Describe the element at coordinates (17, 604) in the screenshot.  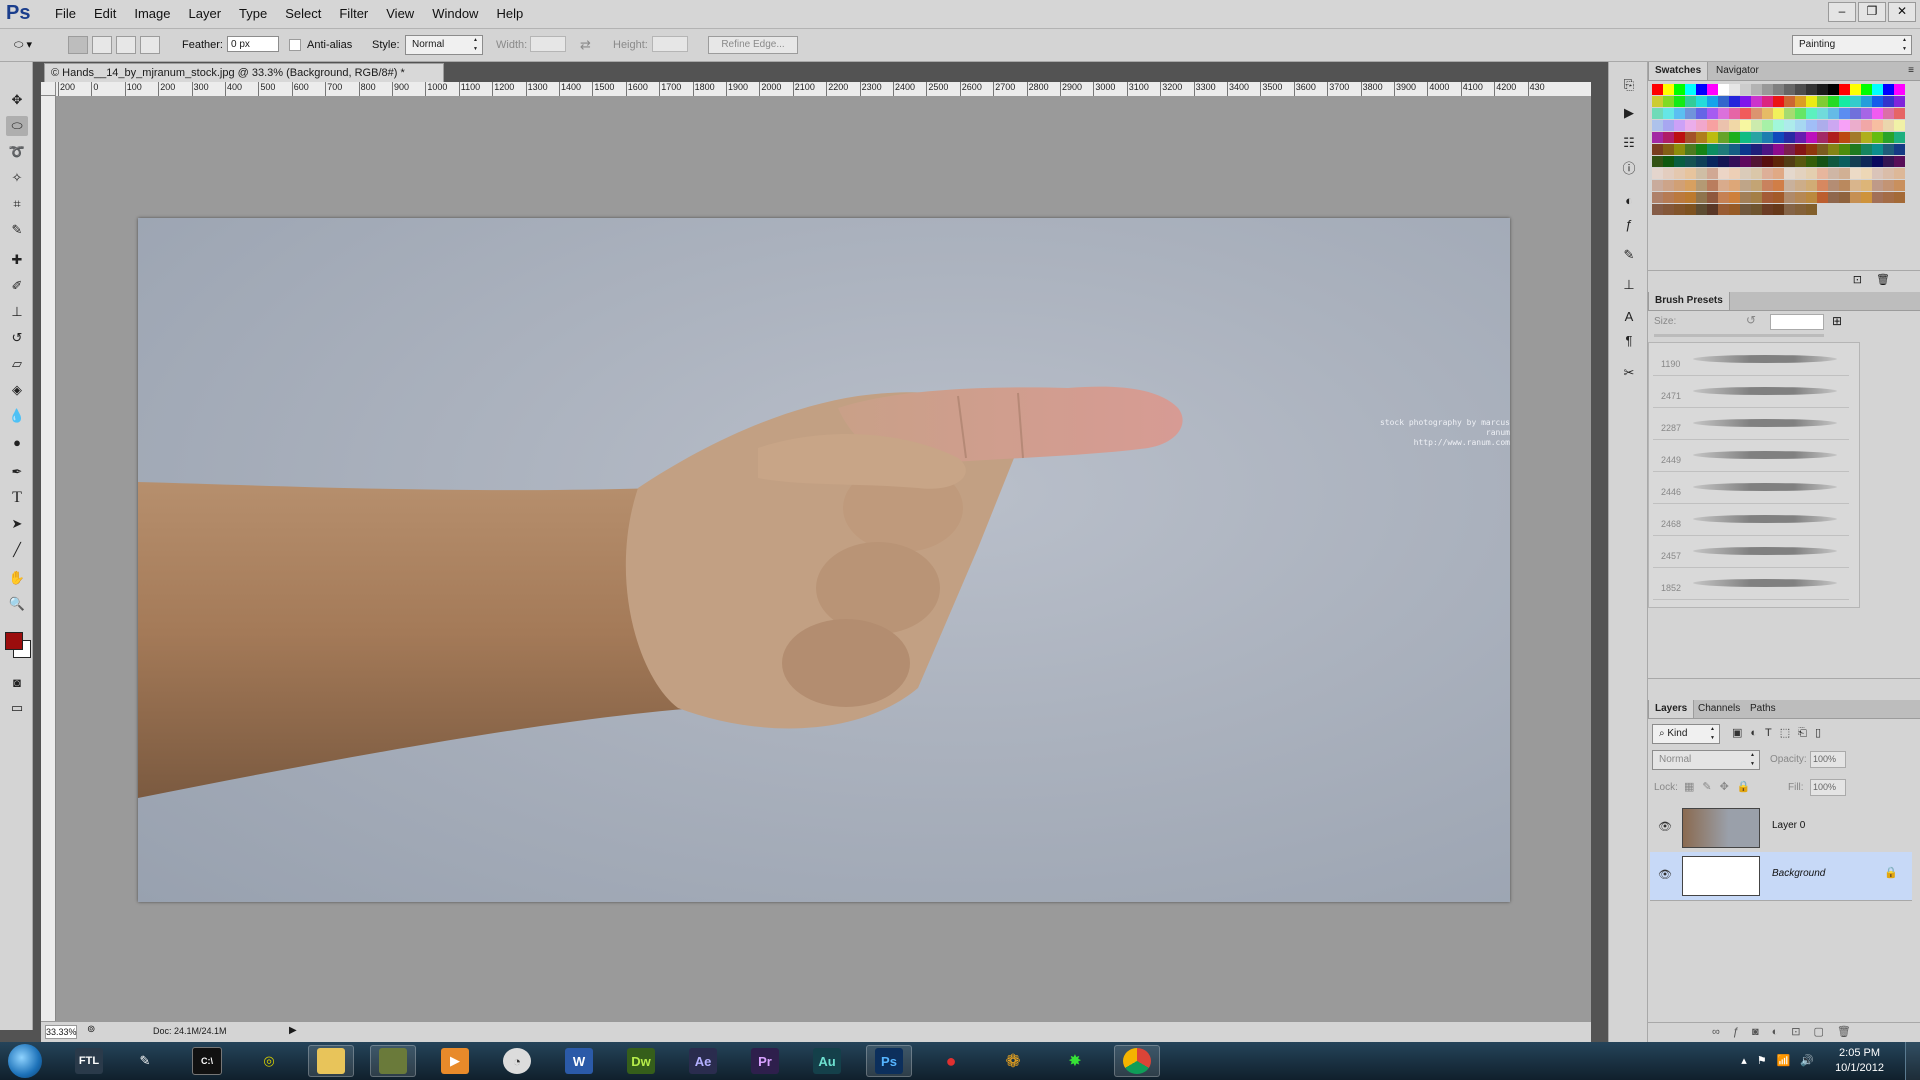
I see `zoom-tool-icon: 🔍` at that location.